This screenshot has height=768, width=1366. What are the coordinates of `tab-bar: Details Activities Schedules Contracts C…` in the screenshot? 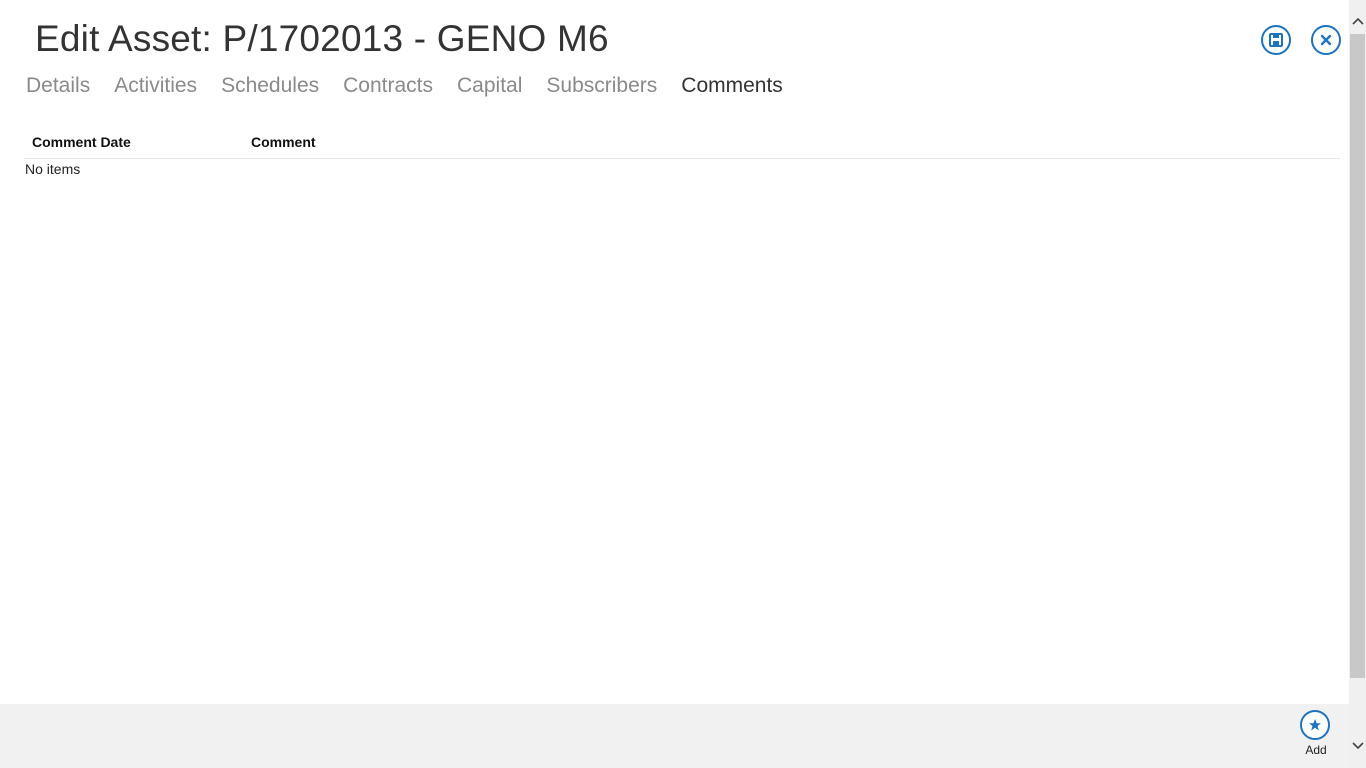 It's located at (416, 86).